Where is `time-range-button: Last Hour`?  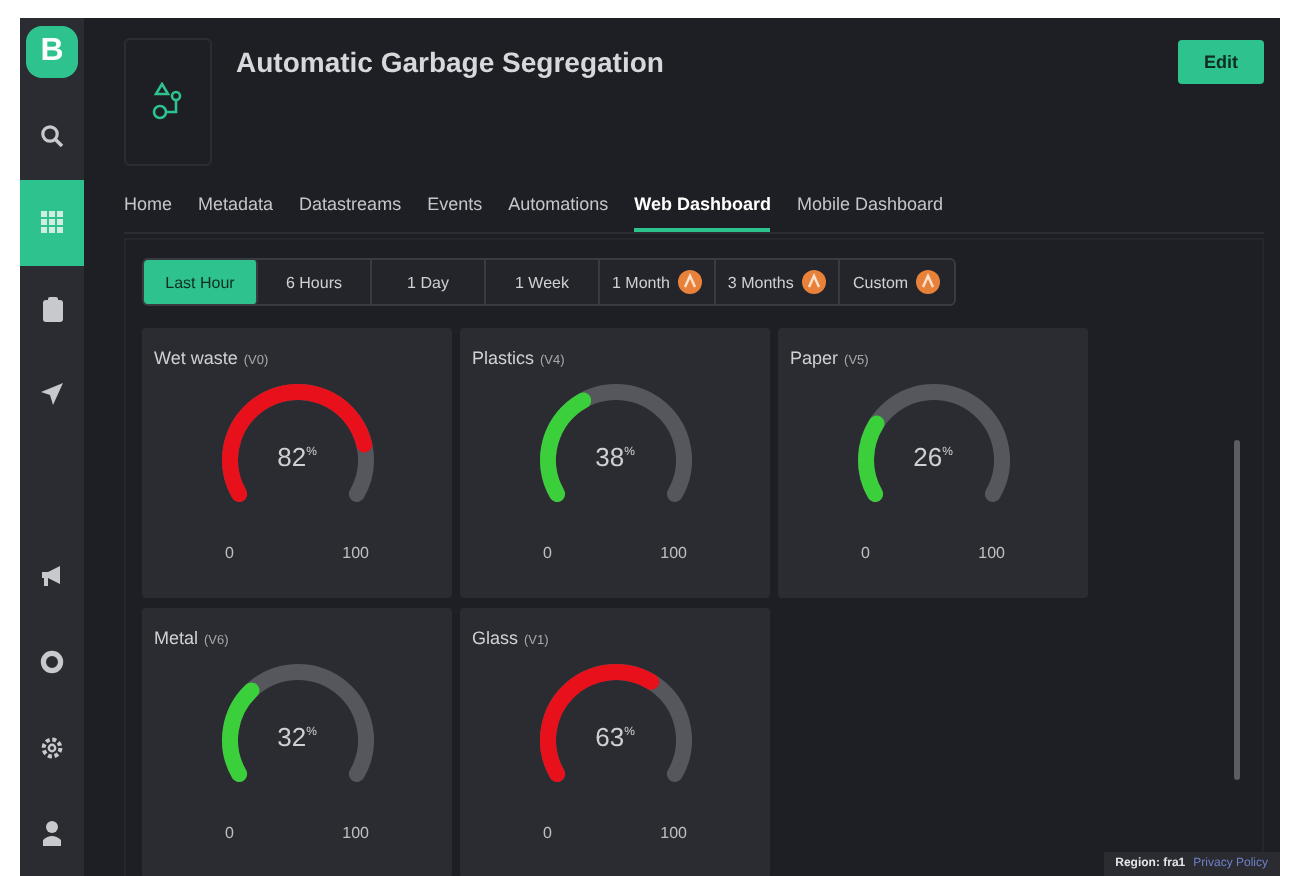
time-range-button: Last Hour is located at coordinates (201, 282).